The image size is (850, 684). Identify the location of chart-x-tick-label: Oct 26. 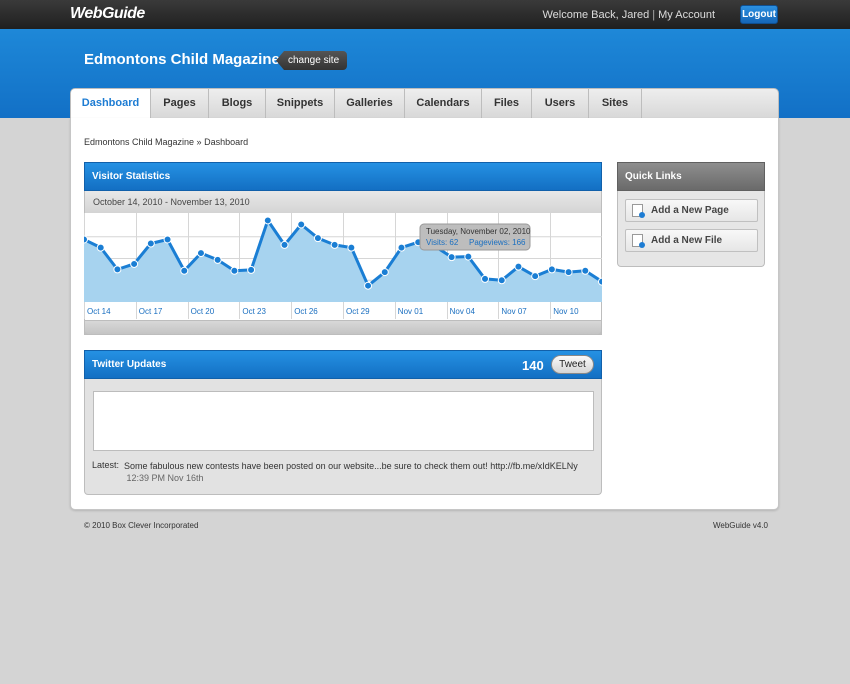
(306, 311).